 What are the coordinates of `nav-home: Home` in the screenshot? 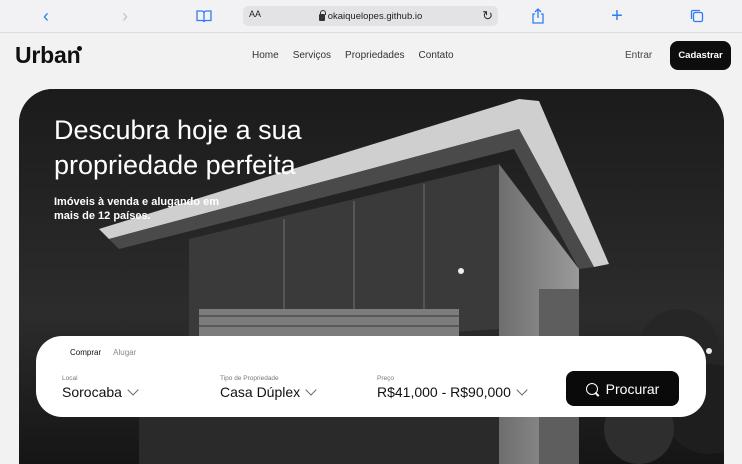 It's located at (265, 55).